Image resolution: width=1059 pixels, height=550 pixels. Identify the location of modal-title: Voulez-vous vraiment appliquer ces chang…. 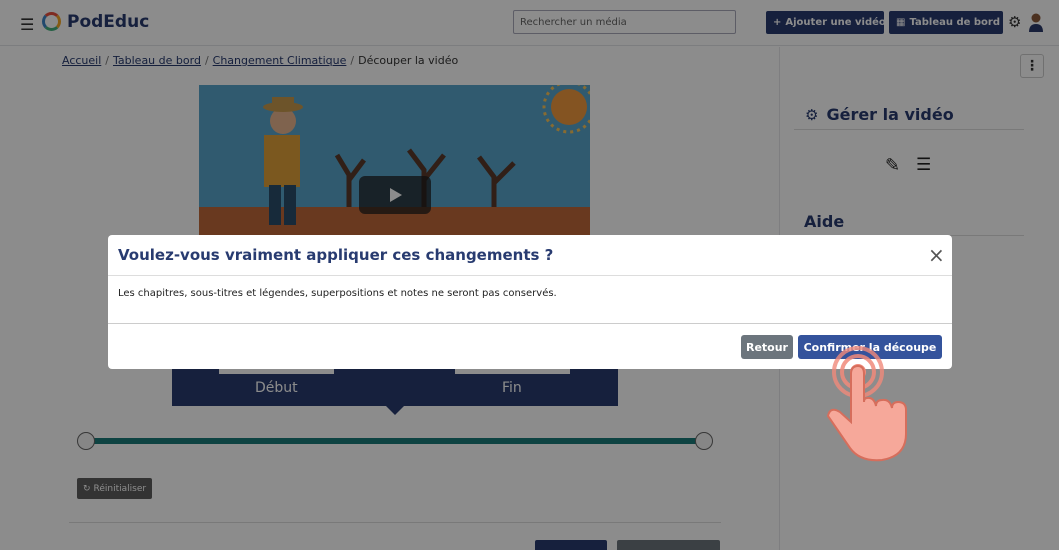
(336, 255).